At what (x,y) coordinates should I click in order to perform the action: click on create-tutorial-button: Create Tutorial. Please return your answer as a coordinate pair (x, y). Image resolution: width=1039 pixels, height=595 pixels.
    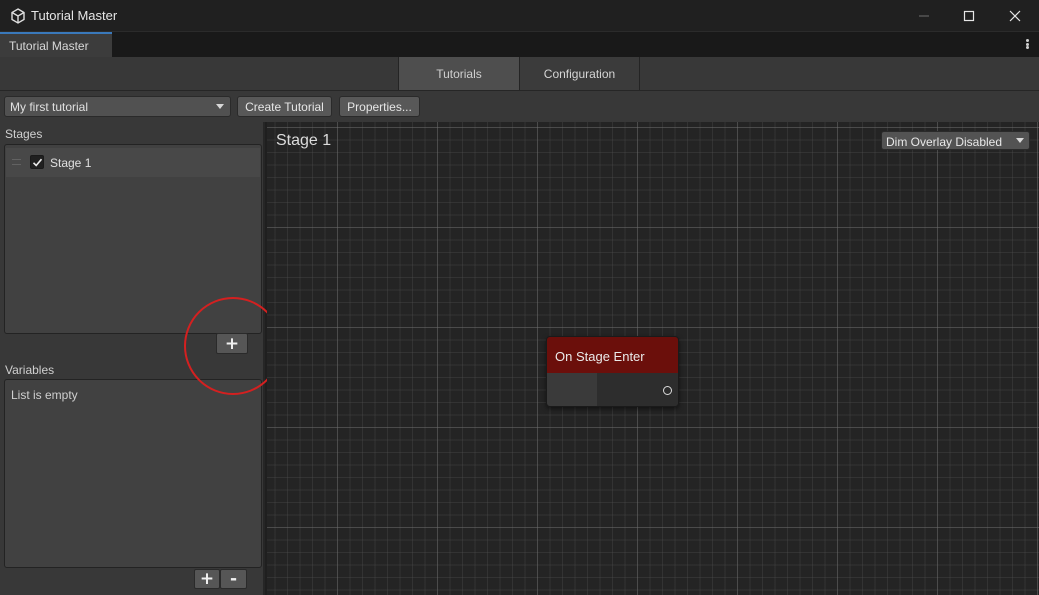
    Looking at the image, I should click on (284, 106).